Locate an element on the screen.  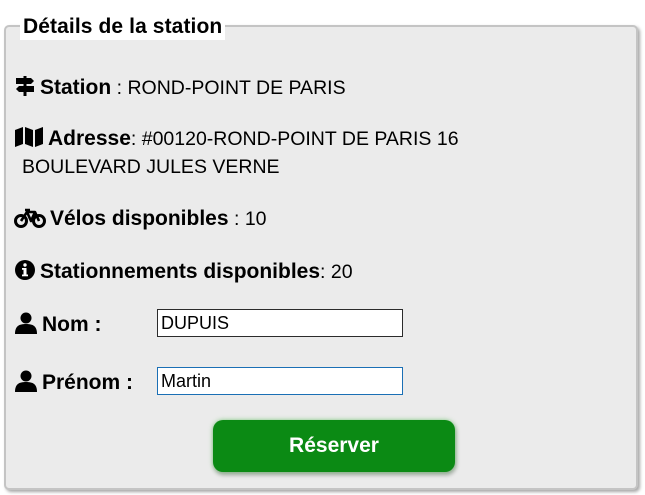
address-label: Adresse is located at coordinates (89, 138).